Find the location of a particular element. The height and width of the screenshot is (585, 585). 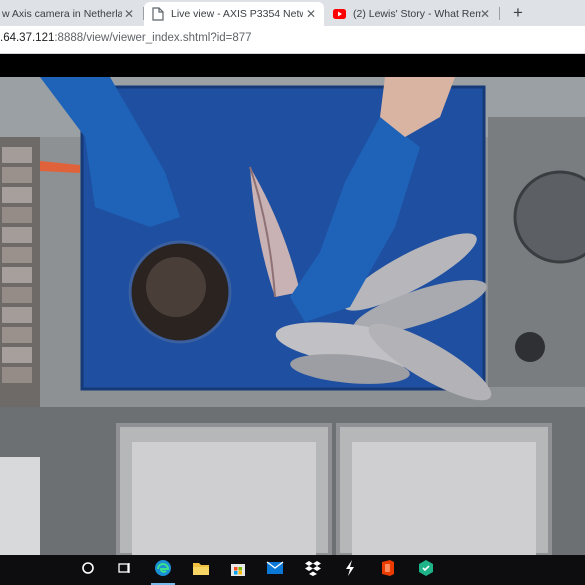

viewer-top-bar is located at coordinates (292, 66).